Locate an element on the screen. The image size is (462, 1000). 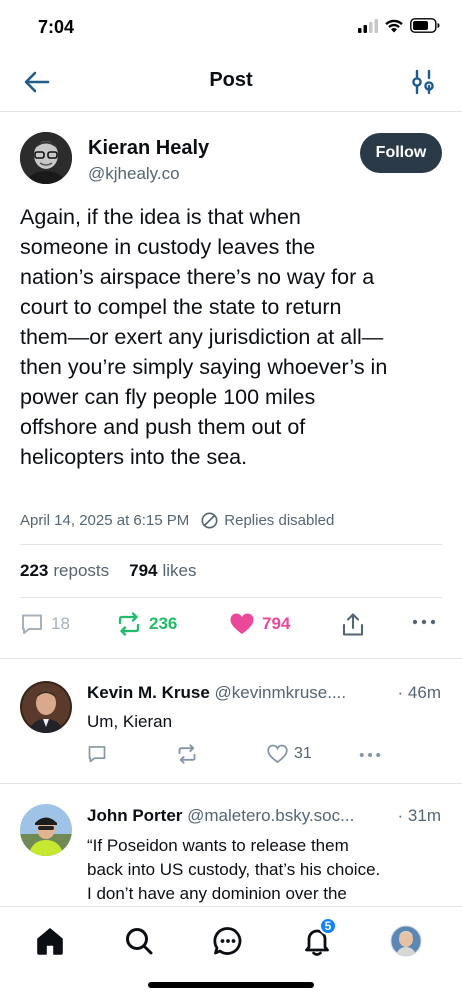
cellular-signal-icon is located at coordinates (368, 25).